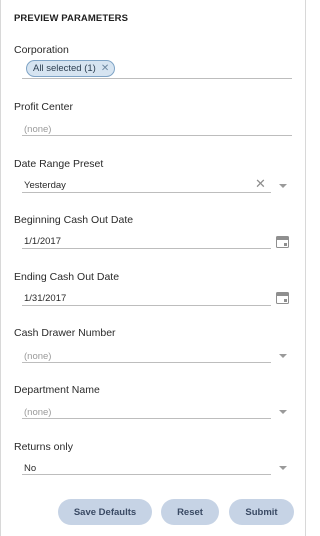  What do you see at coordinates (43, 447) in the screenshot?
I see `returns-only-label: Returns only` at bounding box center [43, 447].